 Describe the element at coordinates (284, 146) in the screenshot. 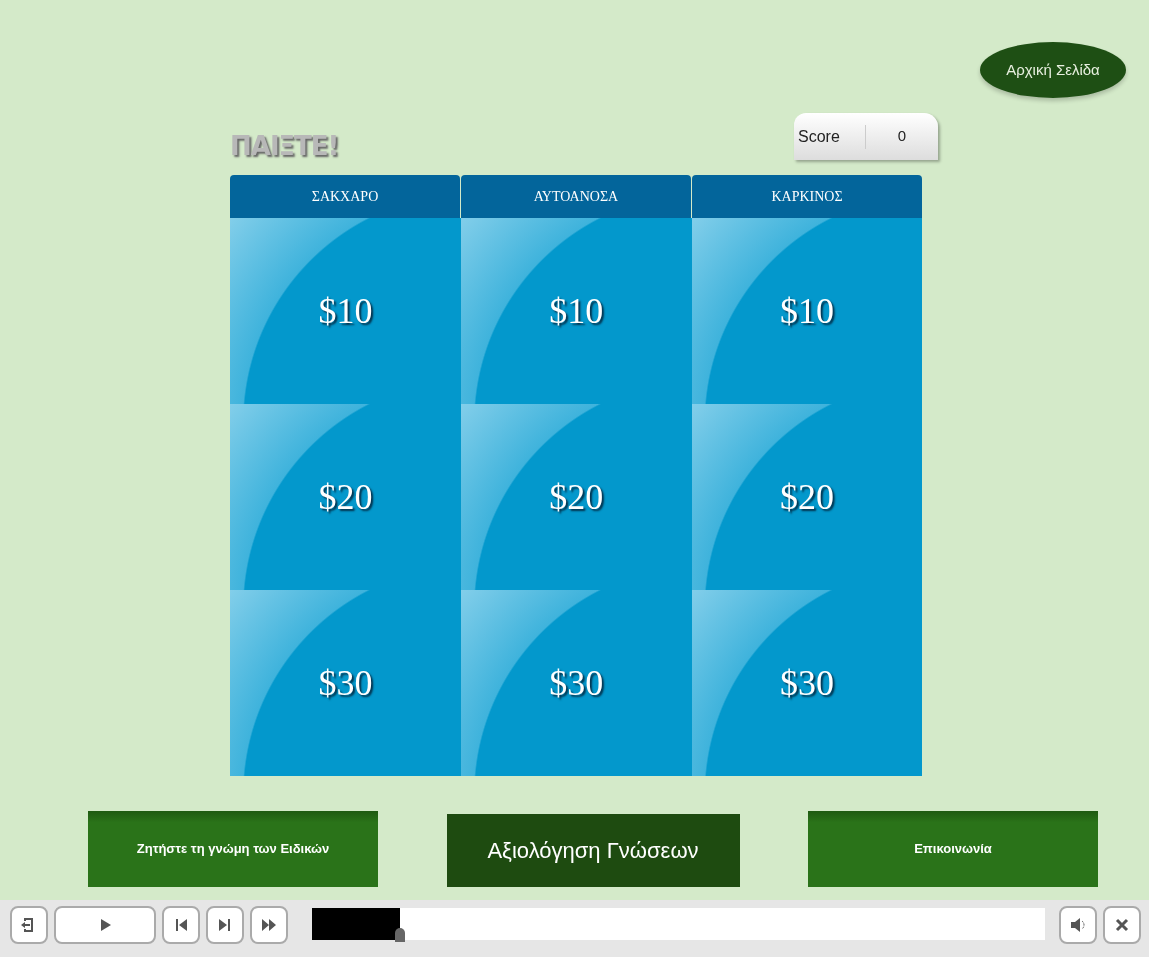

I see `game-title: ΠΑΙΞΤΕ!` at that location.